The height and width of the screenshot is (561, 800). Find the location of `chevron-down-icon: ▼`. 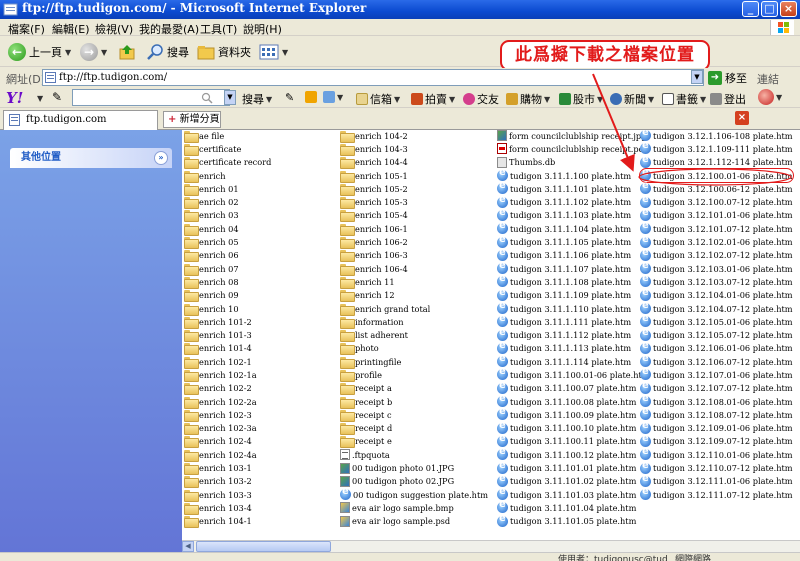

chevron-down-icon: ▼ is located at coordinates (40, 98).